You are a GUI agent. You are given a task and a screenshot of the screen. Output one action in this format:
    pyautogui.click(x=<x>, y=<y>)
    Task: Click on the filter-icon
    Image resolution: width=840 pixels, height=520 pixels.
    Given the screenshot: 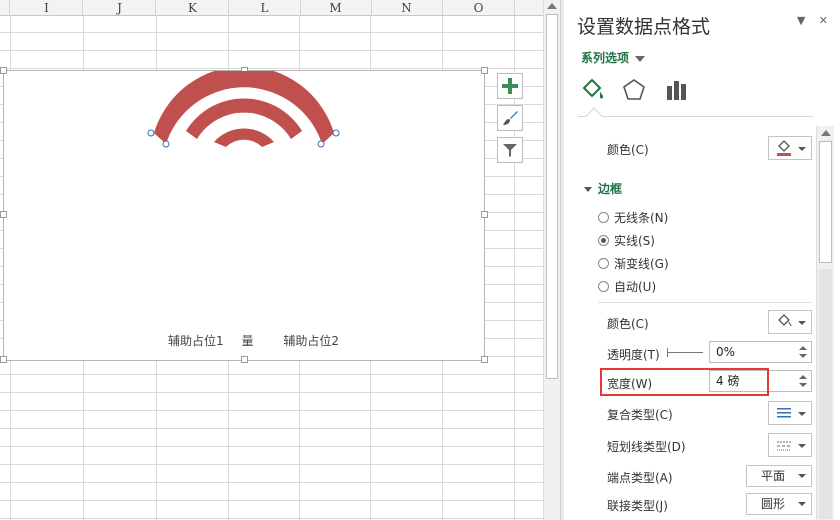 What is the action you would take?
    pyautogui.click(x=510, y=150)
    